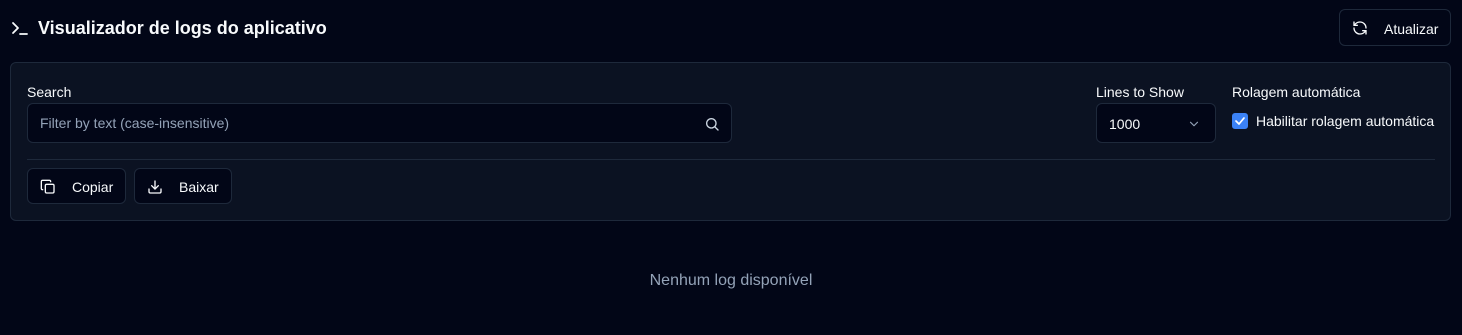 This screenshot has width=1462, height=335. Describe the element at coordinates (20, 28) in the screenshot. I see `terminal-icon` at that location.